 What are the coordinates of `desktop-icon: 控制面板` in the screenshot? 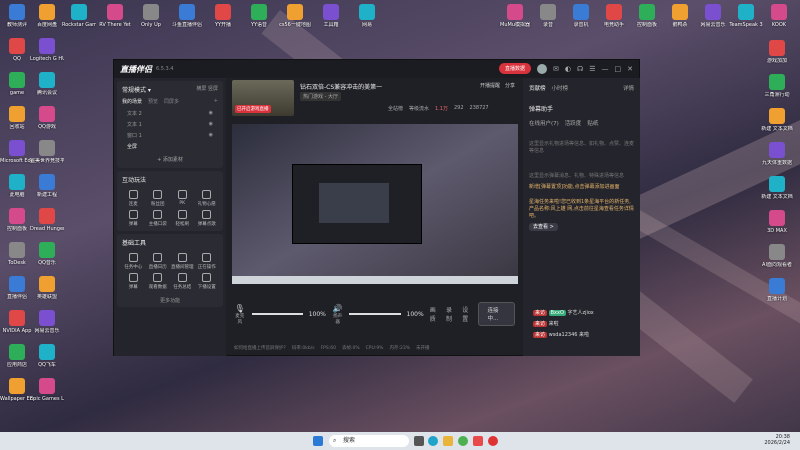 It's located at (647, 16).